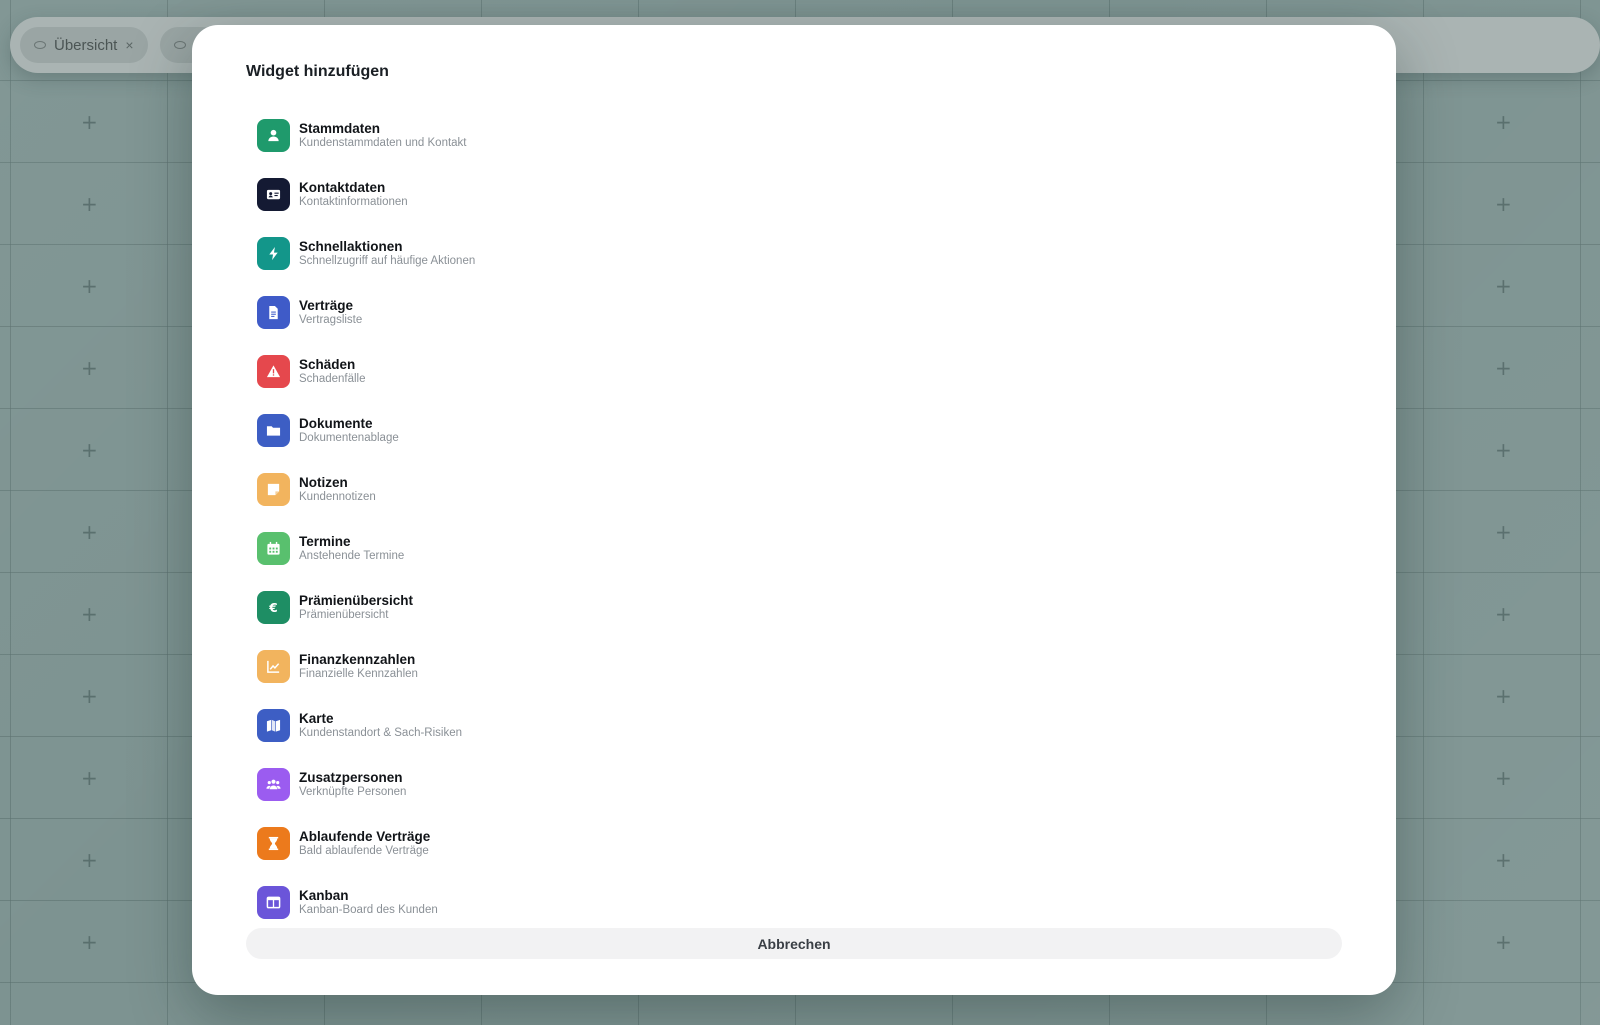 This screenshot has width=1600, height=1025. I want to click on euro-icon: €, so click(273, 607).